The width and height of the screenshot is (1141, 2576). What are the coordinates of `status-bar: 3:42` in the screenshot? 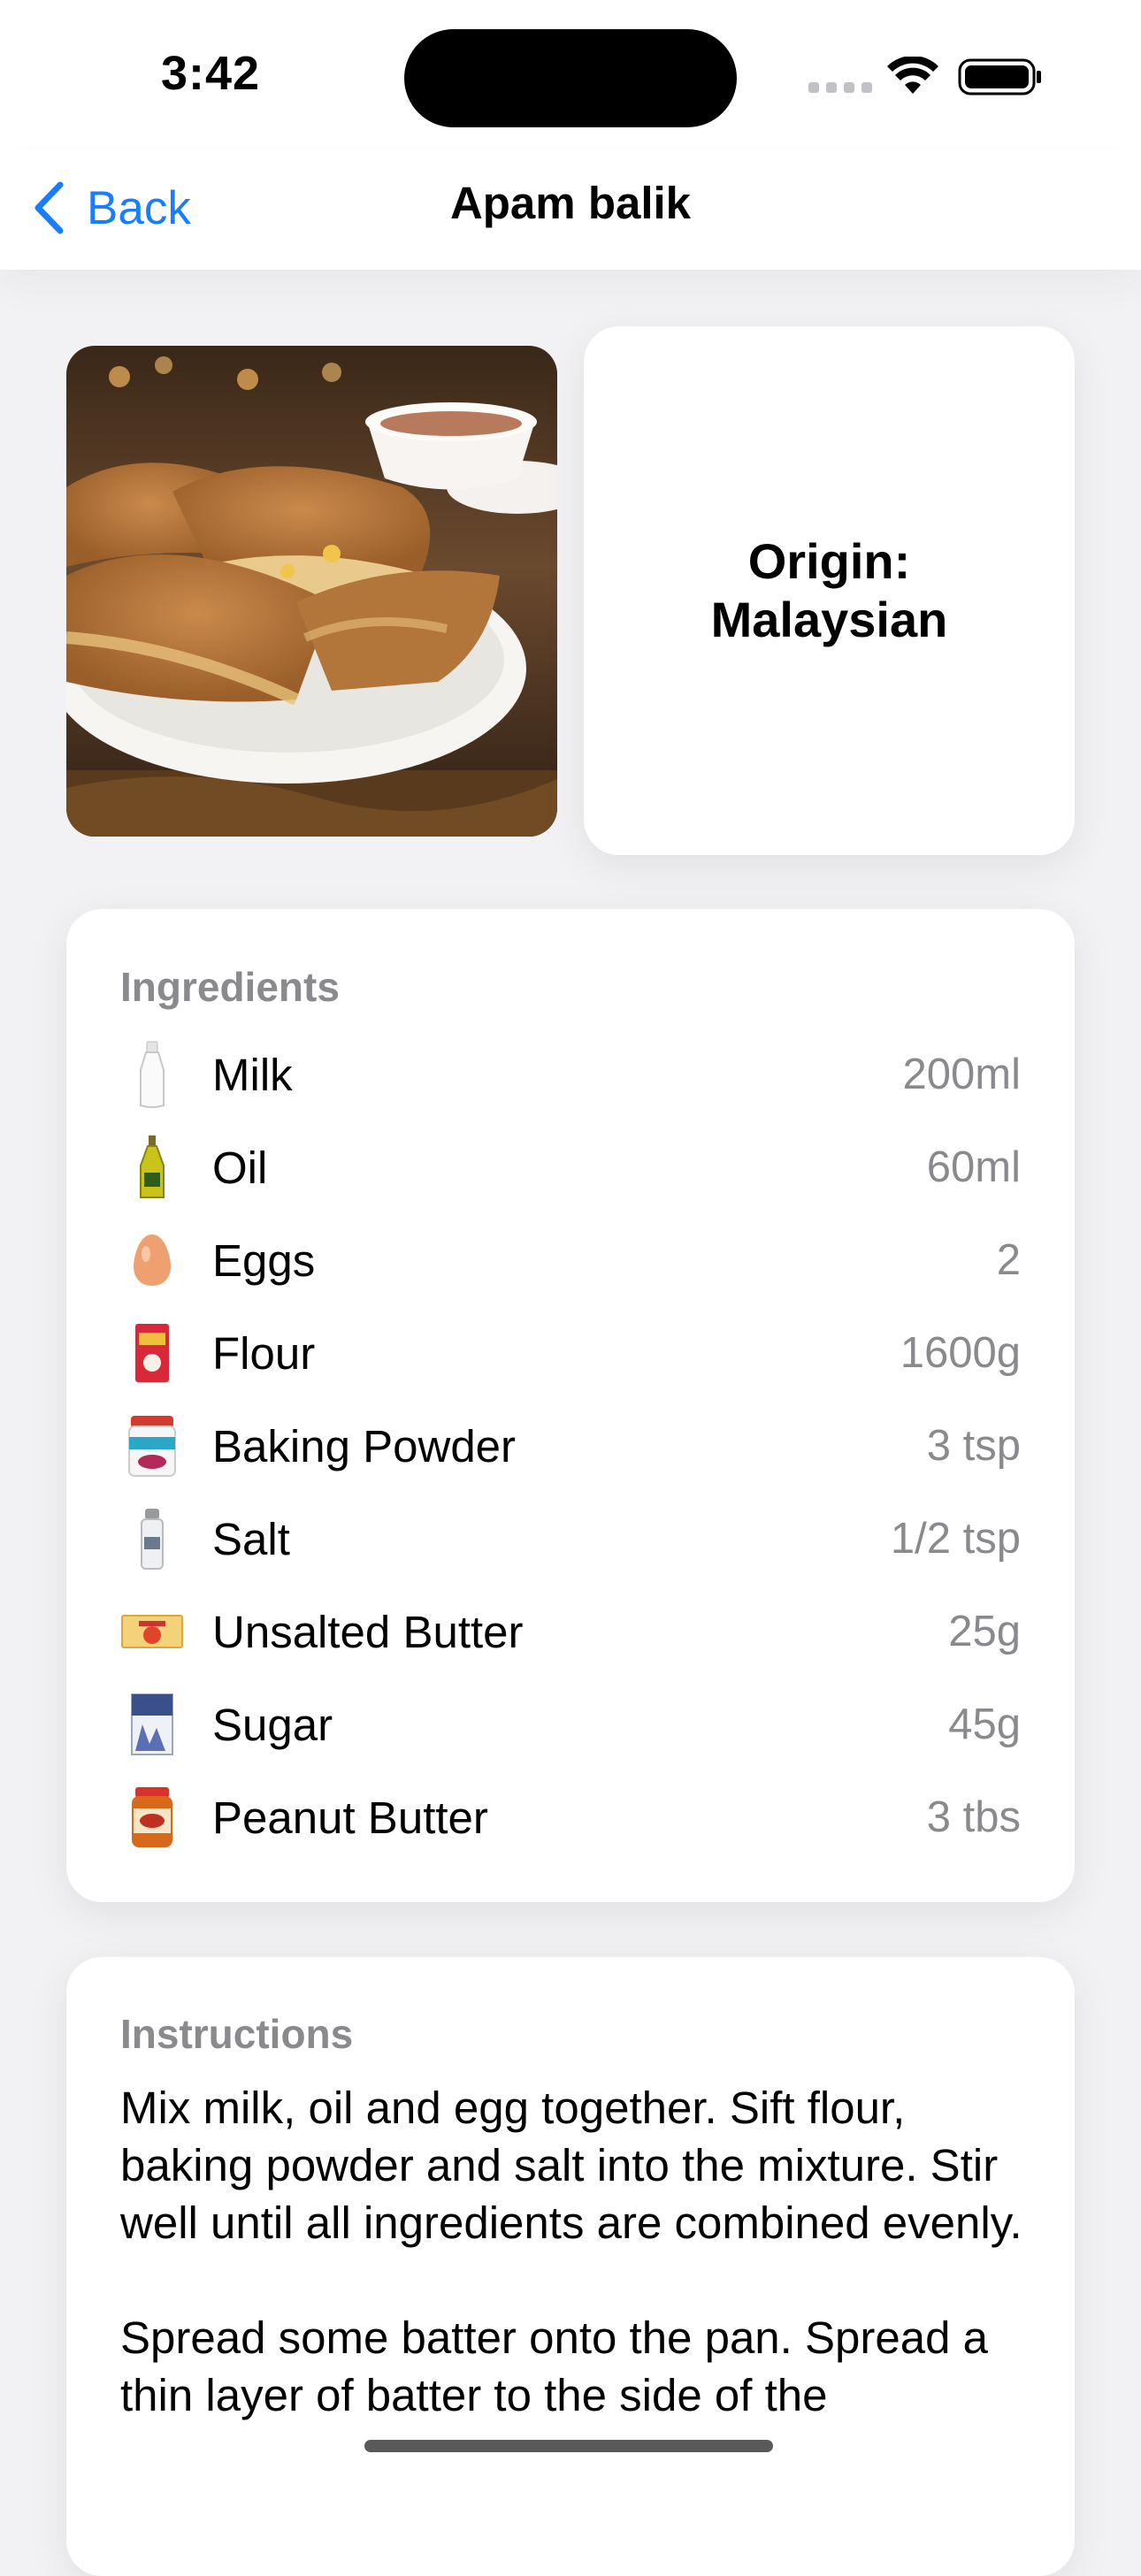 It's located at (570, 75).